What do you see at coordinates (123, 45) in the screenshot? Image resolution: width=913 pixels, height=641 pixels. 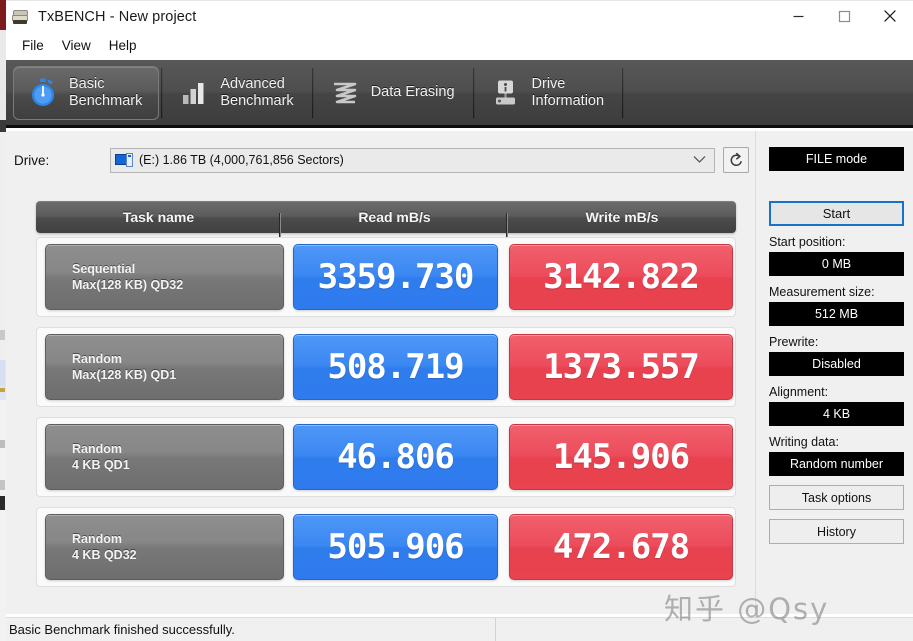 I see `menu-item-help: Help` at bounding box center [123, 45].